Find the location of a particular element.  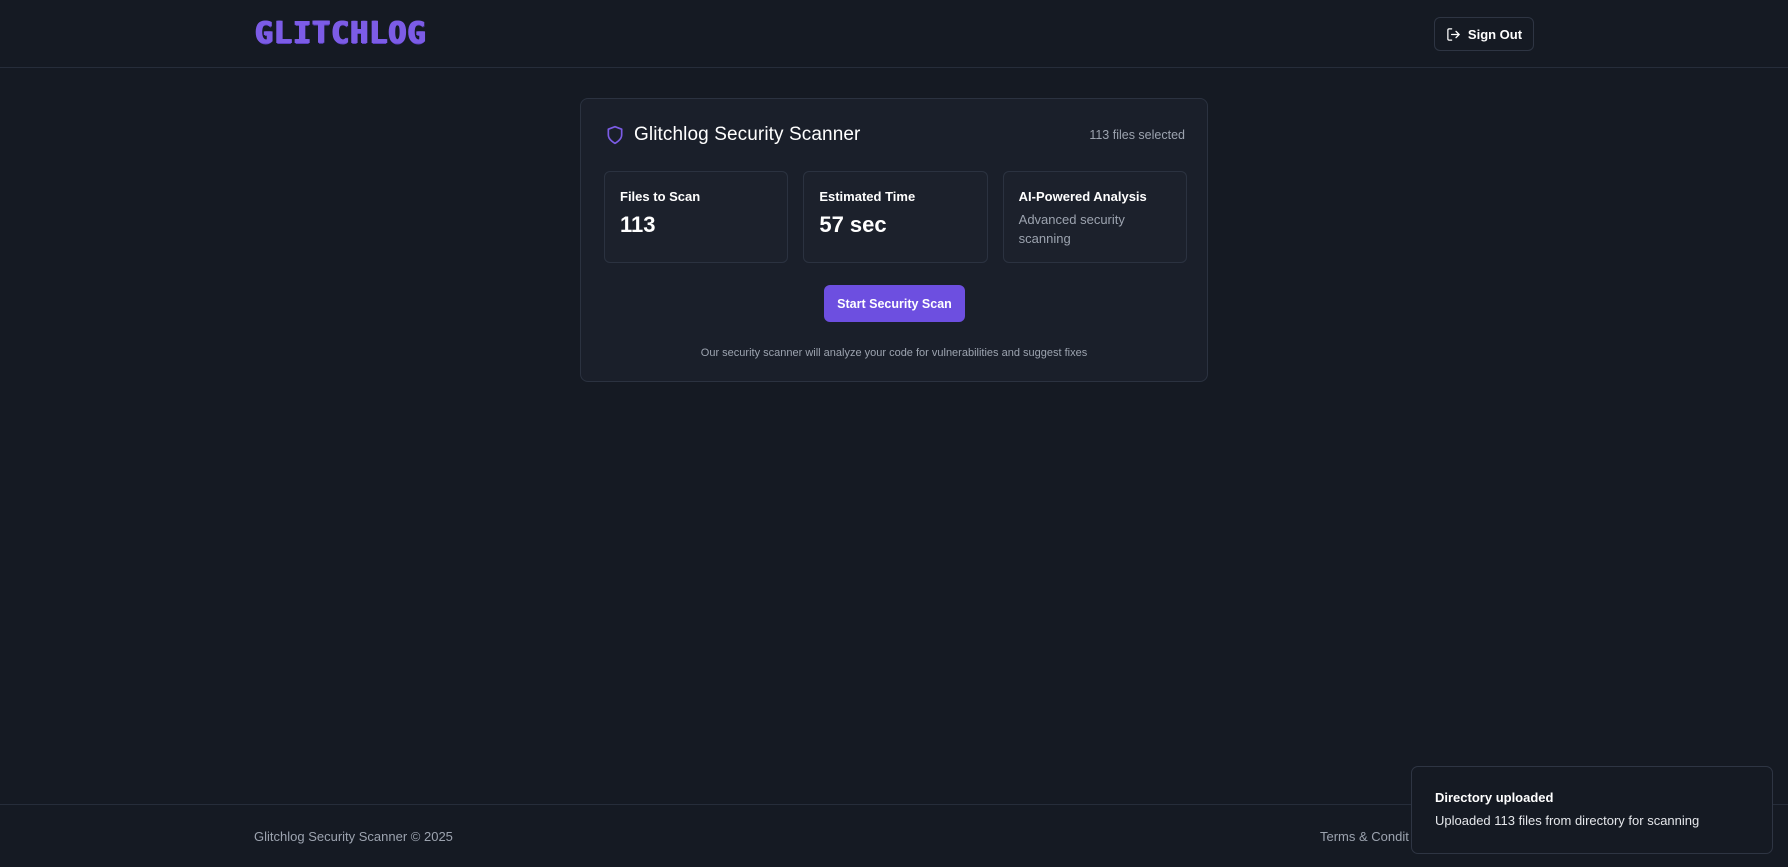

glitchlog-logo: GLITCHLOG is located at coordinates (341, 33).